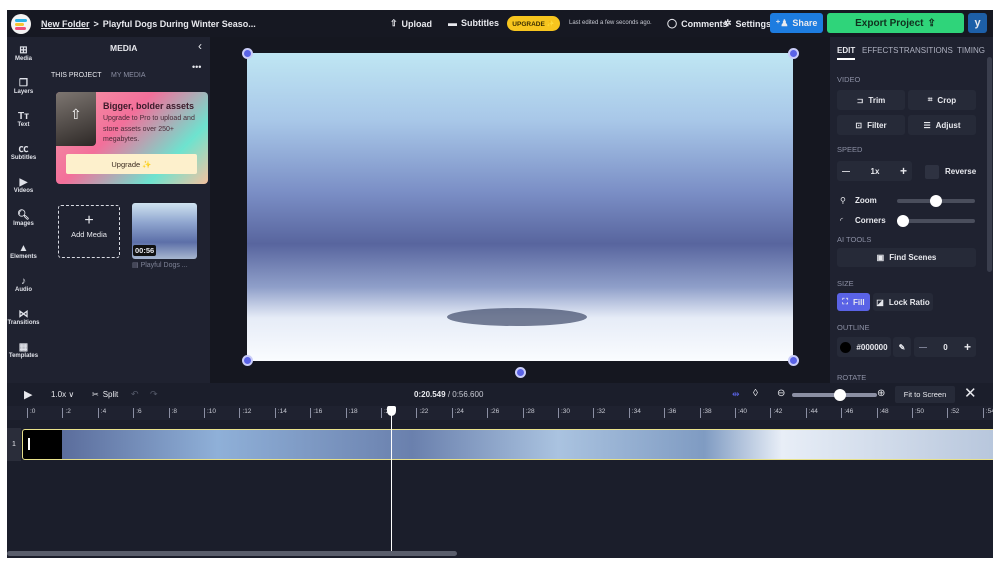 The width and height of the screenshot is (1000, 570). What do you see at coordinates (76, 119) in the screenshot?
I see `promo-image: ⇧` at bounding box center [76, 119].